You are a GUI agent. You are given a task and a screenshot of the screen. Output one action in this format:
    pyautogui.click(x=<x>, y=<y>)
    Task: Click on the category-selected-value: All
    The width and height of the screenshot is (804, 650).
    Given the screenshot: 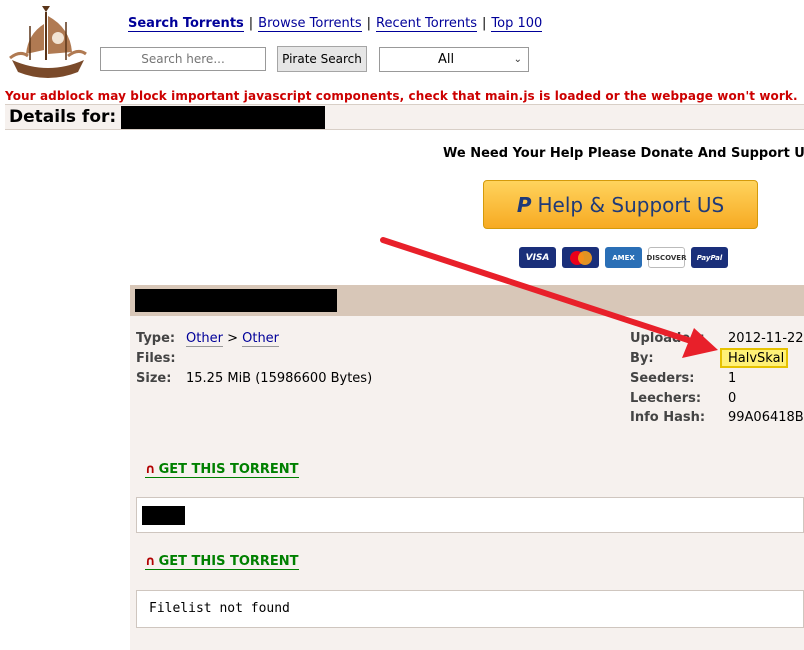 What is the action you would take?
    pyautogui.click(x=446, y=59)
    